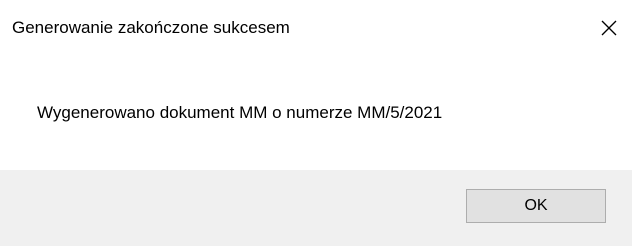  I want to click on dialog-title: Generowanie zakończone sukcesem, so click(151, 27).